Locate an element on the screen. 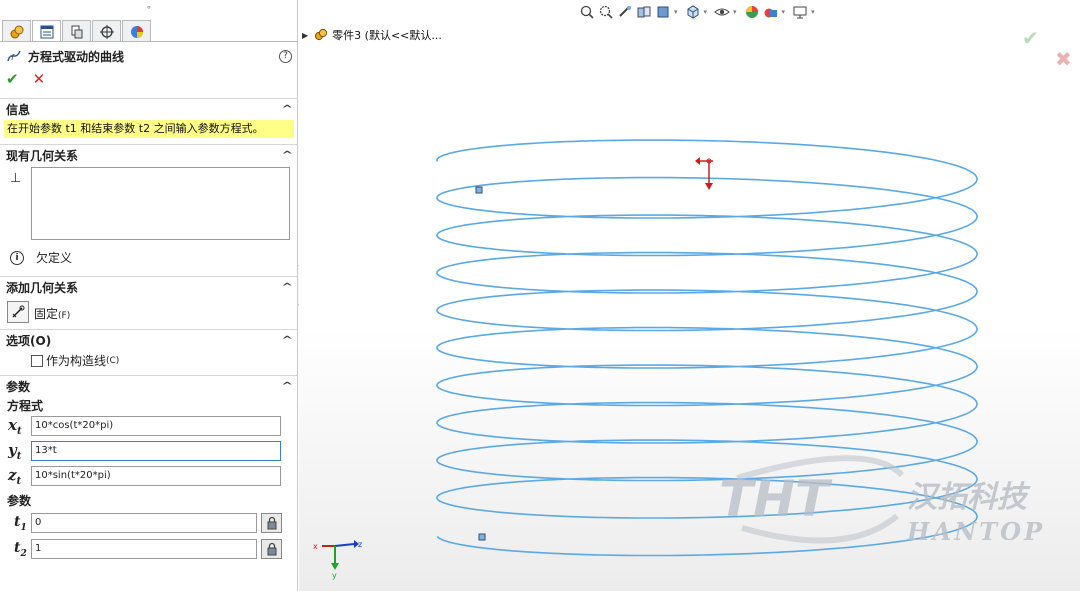 This screenshot has height=591, width=1080. watermark-latin: THT is located at coordinates (776, 499).